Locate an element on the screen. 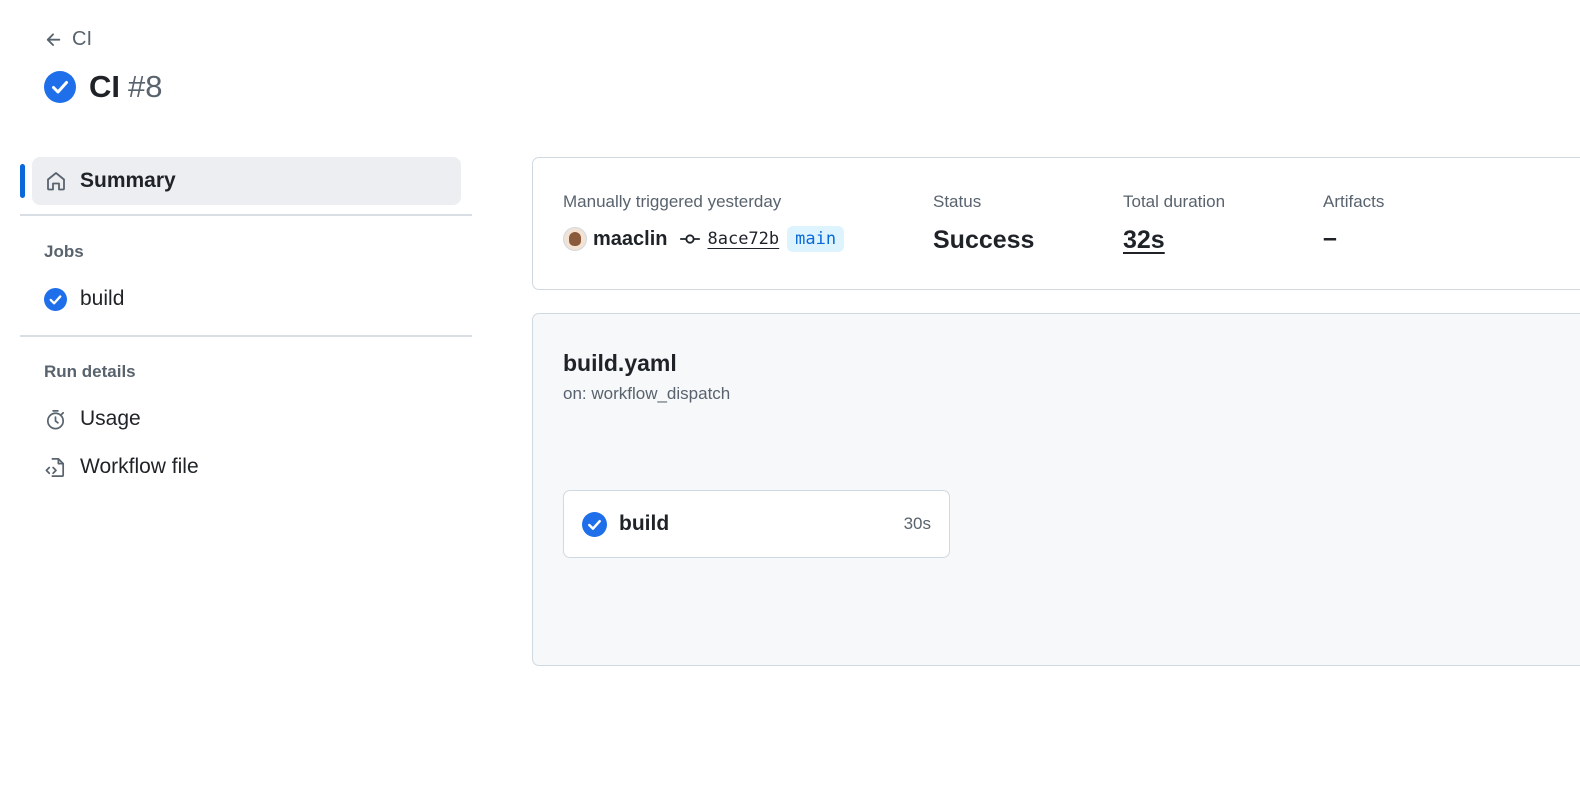  sidebar-item-label: Workflow file is located at coordinates (139, 466).